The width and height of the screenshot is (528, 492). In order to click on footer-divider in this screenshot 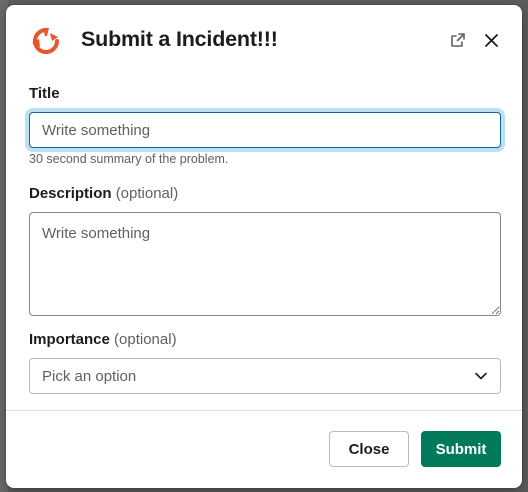, I will do `click(264, 410)`.